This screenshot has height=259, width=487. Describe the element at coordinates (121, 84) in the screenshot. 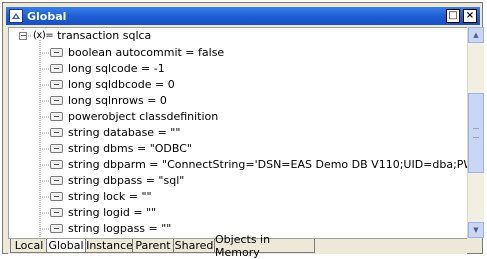

I see `tree-item-label: long sqldbcode = 0` at that location.